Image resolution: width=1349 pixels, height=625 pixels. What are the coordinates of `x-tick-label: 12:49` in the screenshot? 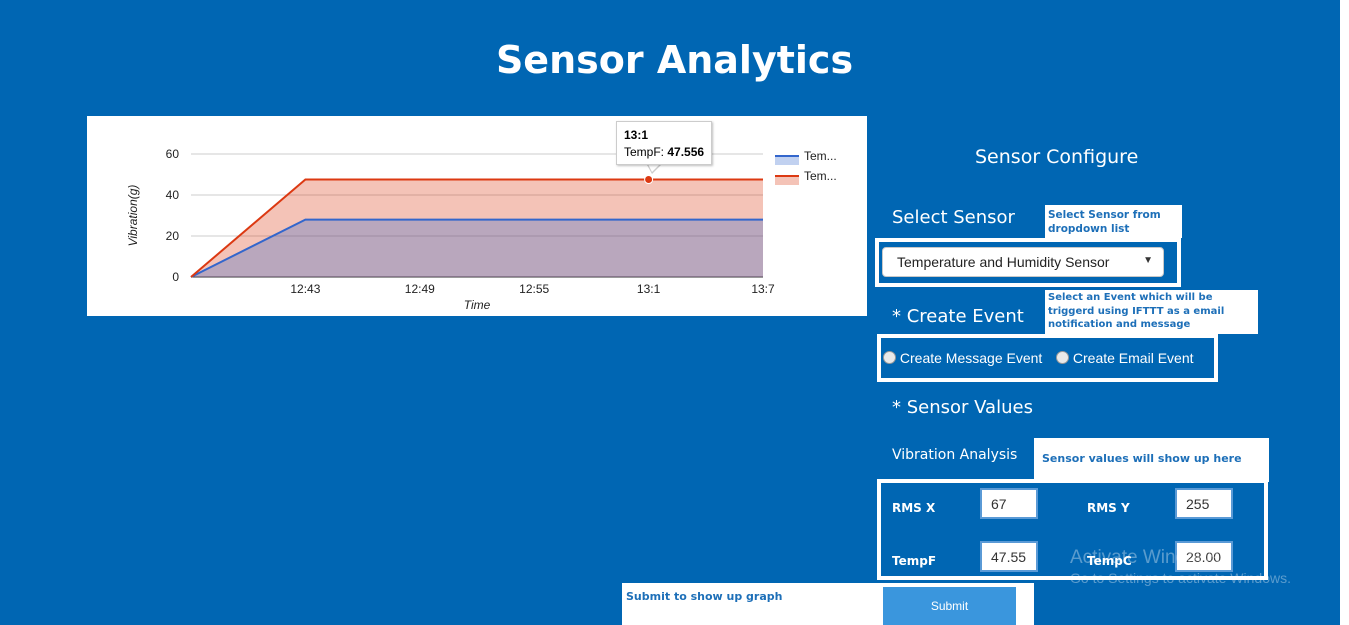 It's located at (420, 289).